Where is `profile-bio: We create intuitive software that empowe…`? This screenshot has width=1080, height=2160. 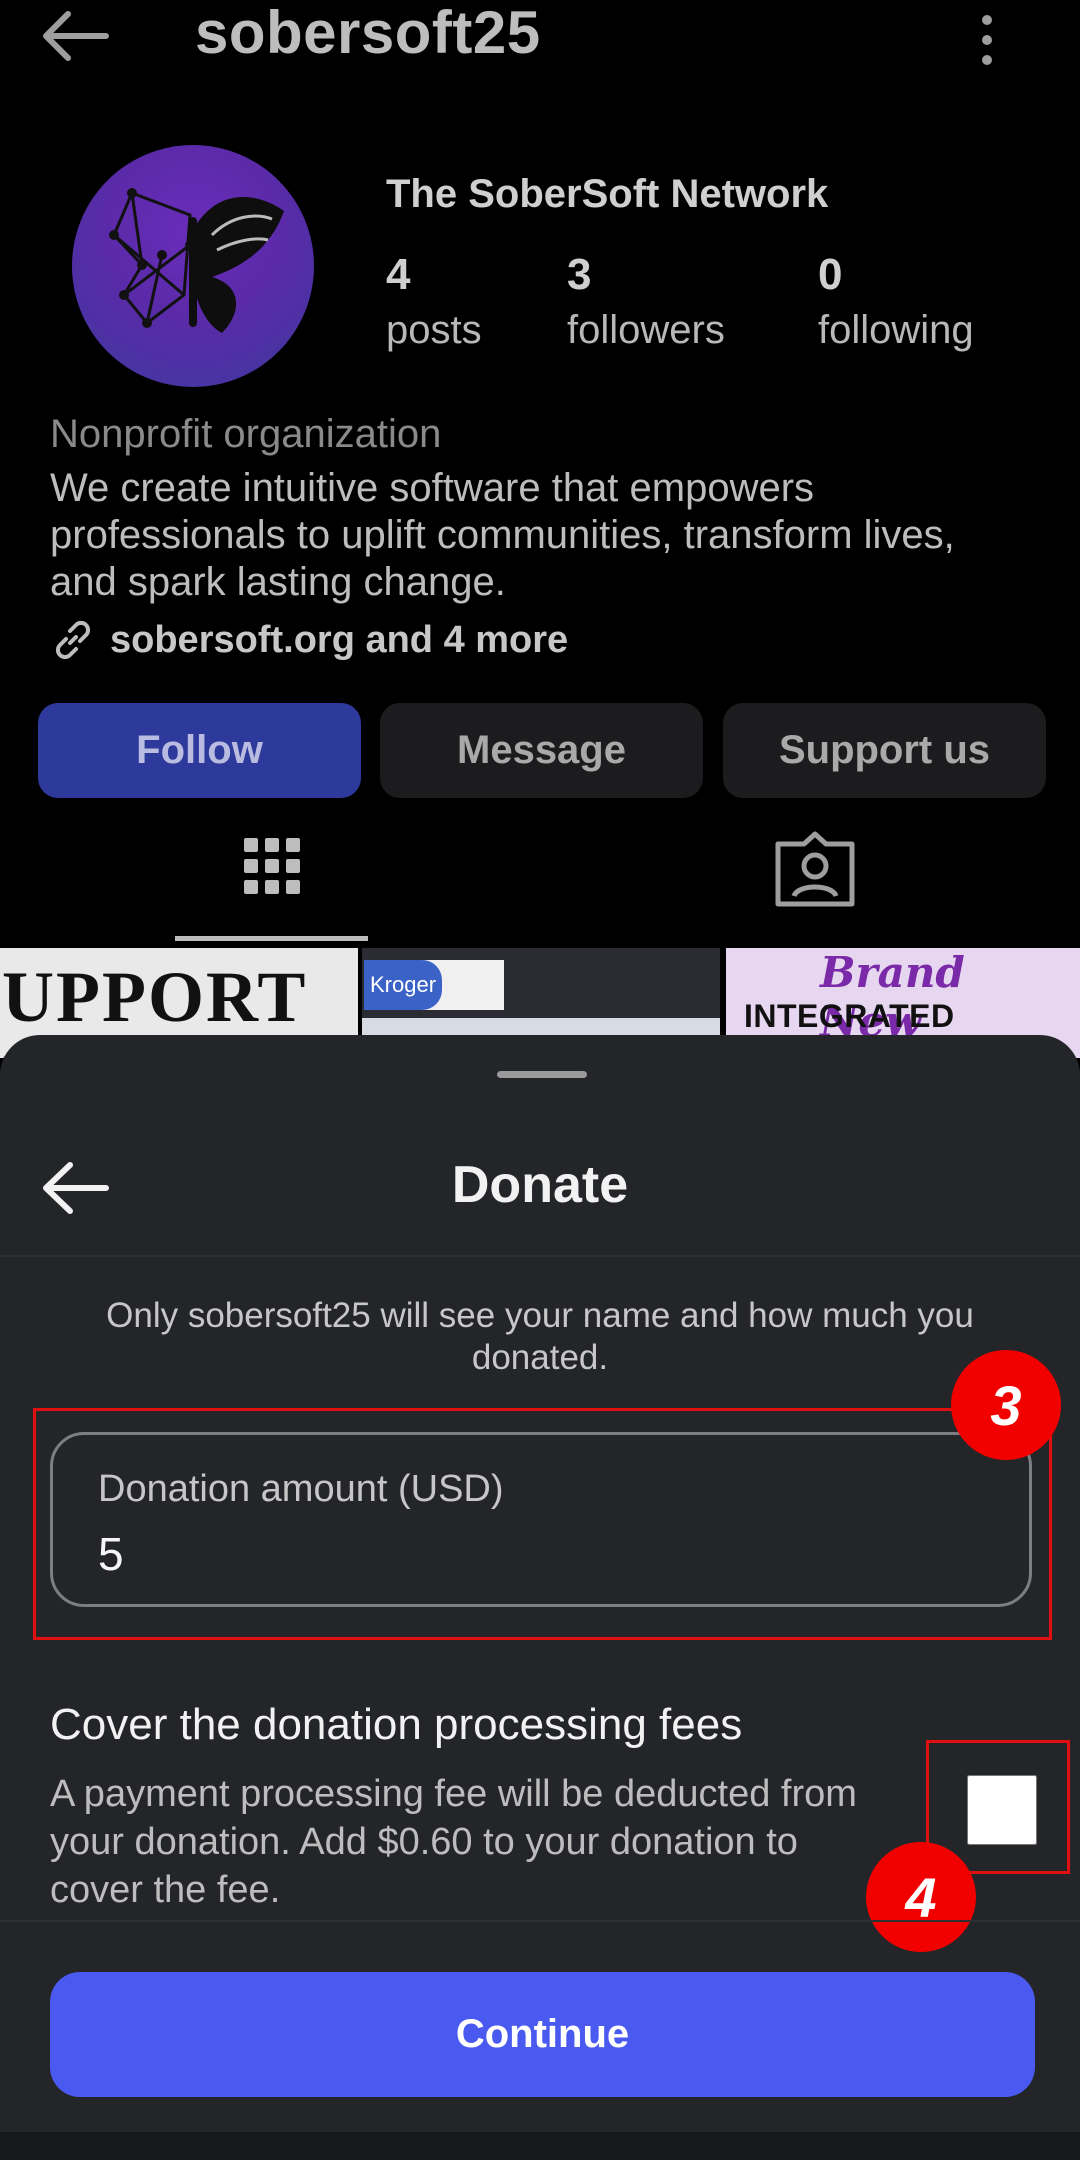 profile-bio: We create intuitive software that empowe… is located at coordinates (502, 535).